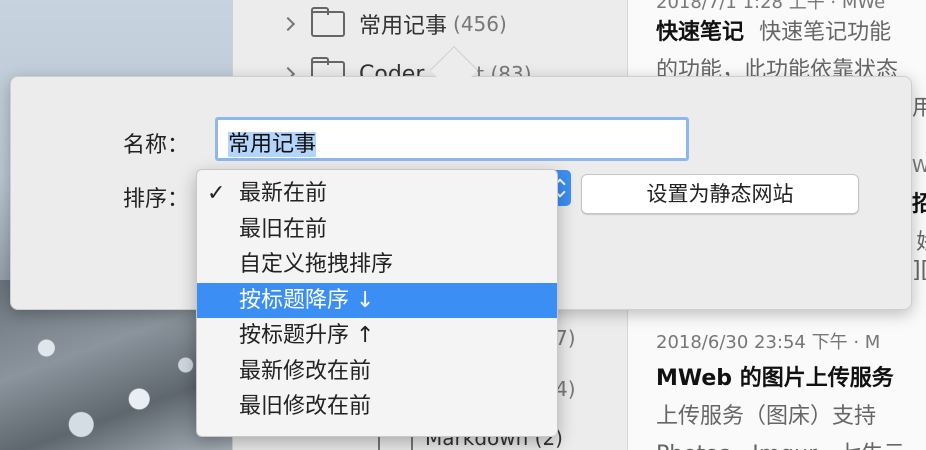  What do you see at coordinates (316, 264) in the screenshot?
I see `menu-item-label: 自定义拖拽排序` at bounding box center [316, 264].